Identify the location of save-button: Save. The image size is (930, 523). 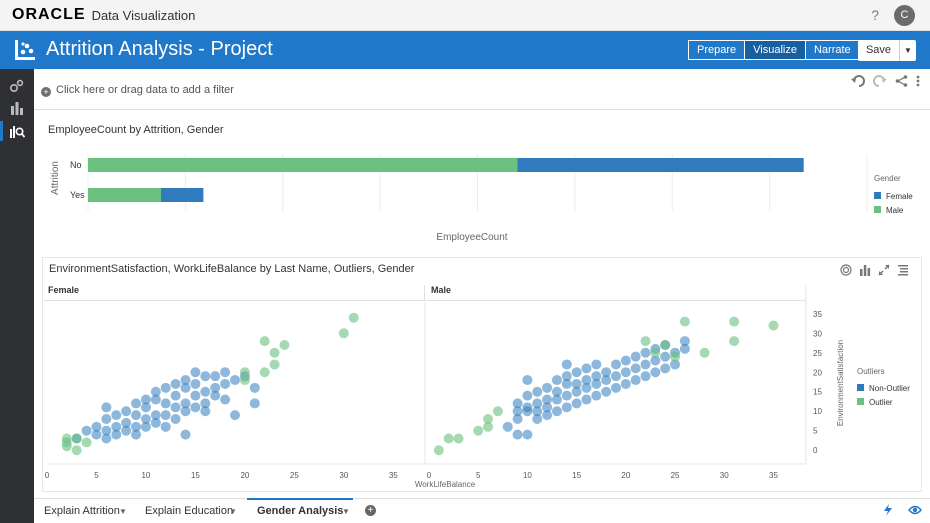
(879, 50).